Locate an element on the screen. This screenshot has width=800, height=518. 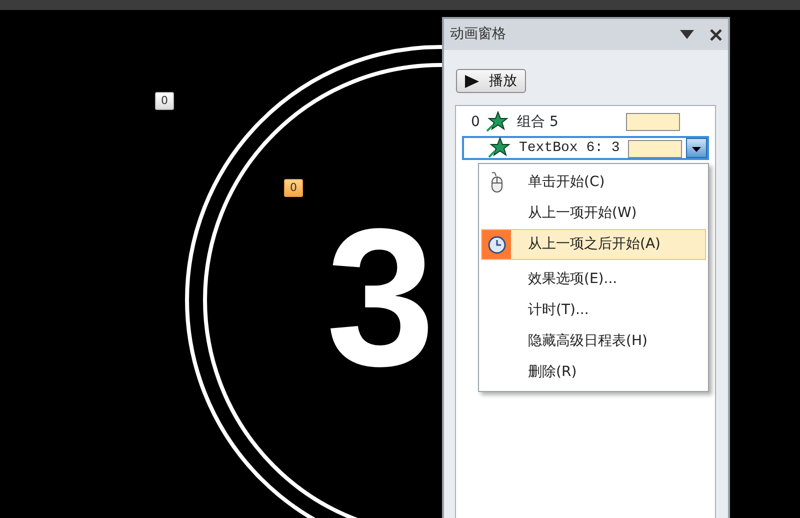
clock-icon is located at coordinates (497, 245).